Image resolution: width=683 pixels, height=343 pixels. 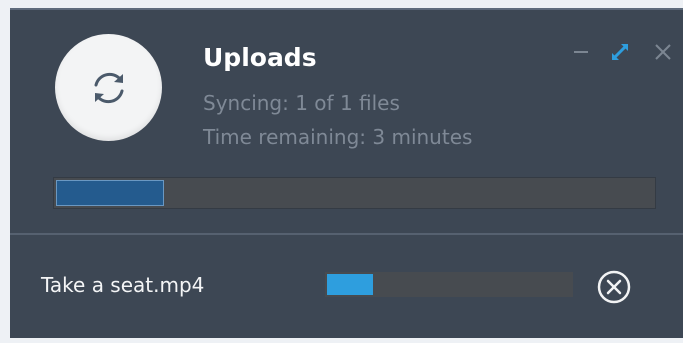 I want to click on divider, so click(x=346, y=234).